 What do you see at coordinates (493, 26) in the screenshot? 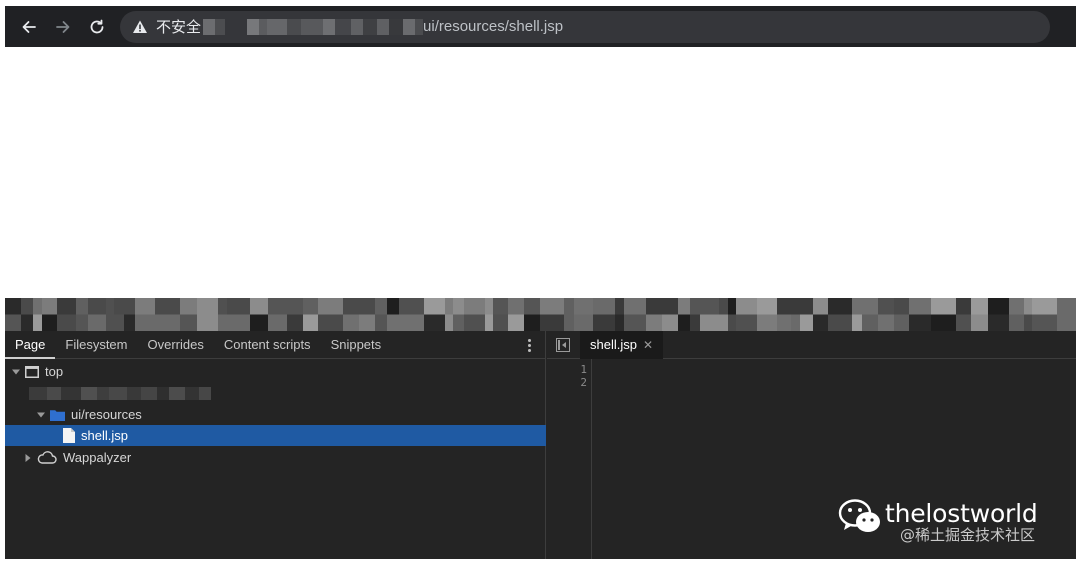
I see `url-path: ui/resources/shell.jsp` at bounding box center [493, 26].